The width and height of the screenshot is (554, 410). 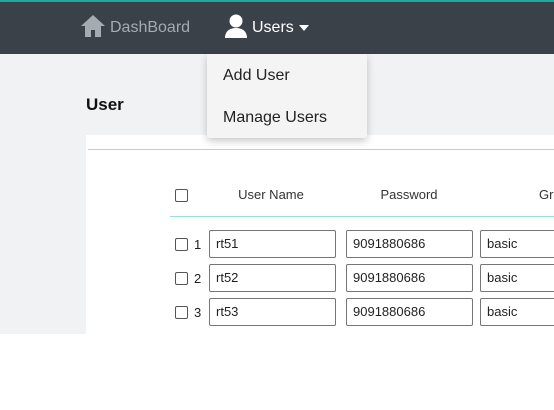 What do you see at coordinates (198, 244) in the screenshot?
I see `row-number: 1` at bounding box center [198, 244].